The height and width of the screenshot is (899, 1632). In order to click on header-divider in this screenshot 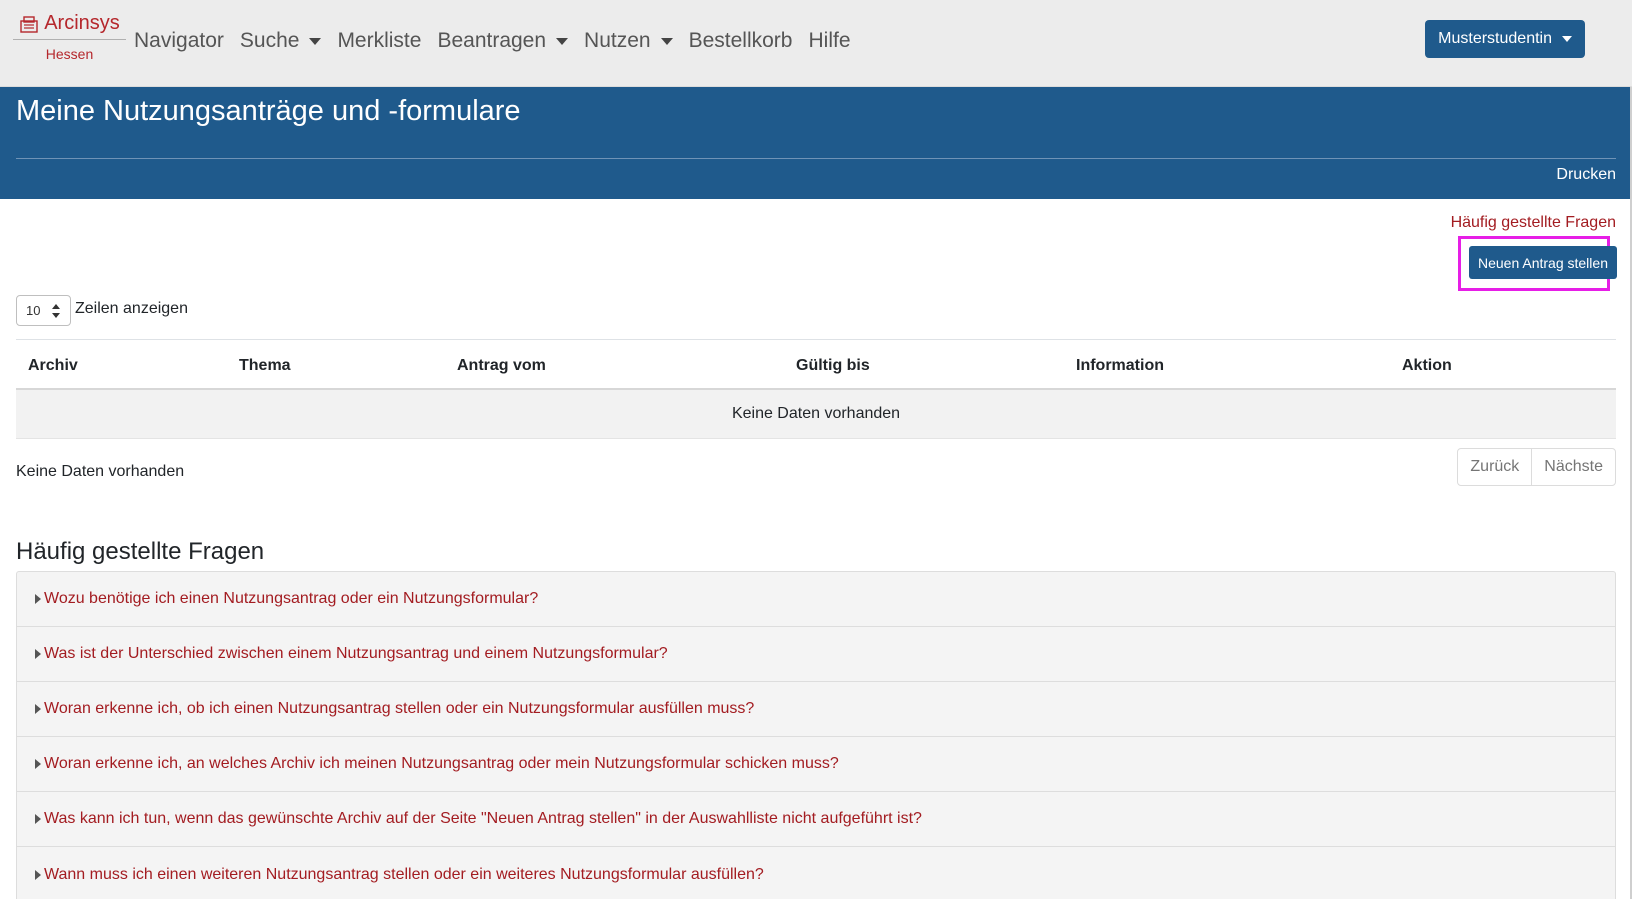, I will do `click(816, 158)`.